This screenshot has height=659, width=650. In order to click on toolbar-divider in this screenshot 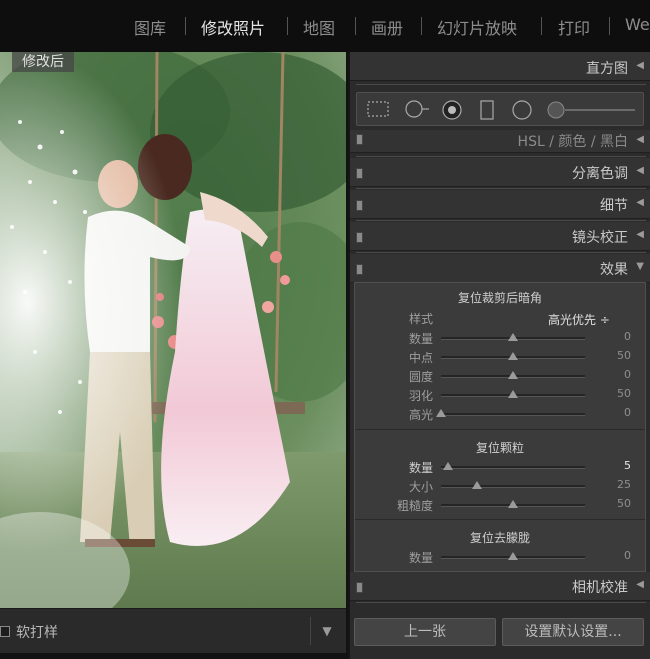, I will do `click(310, 631)`.